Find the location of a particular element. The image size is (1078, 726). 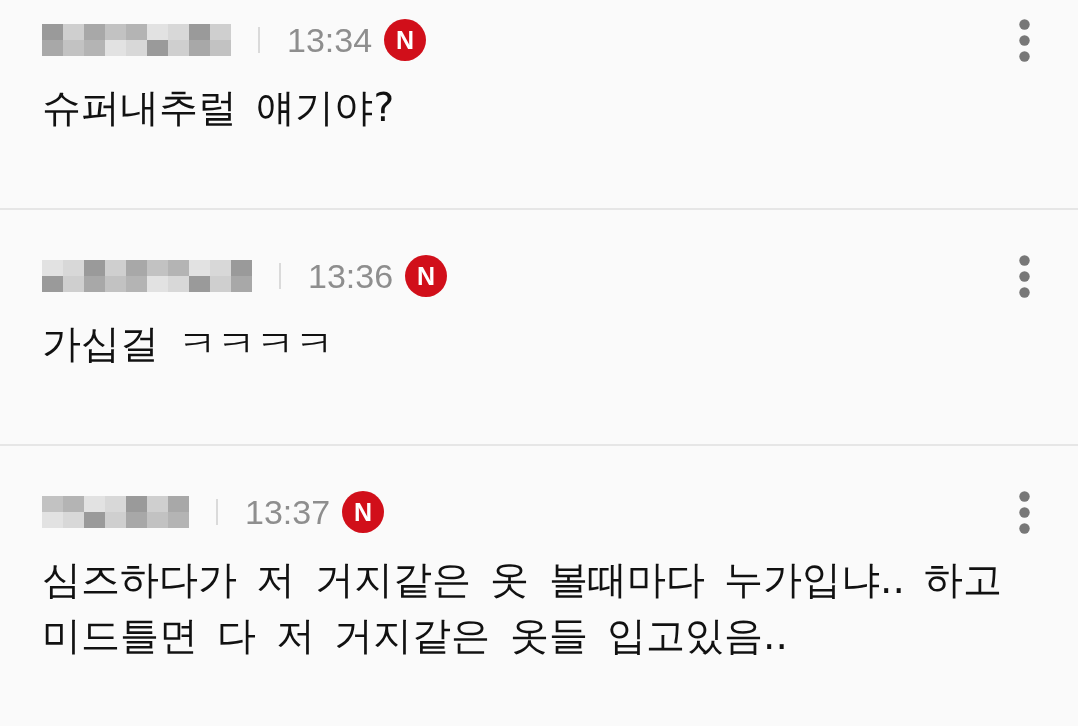

comment-time: 13:37 is located at coordinates (288, 512).